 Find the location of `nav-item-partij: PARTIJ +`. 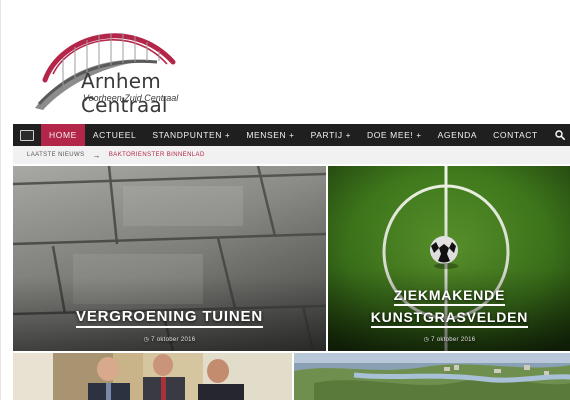

nav-item-partij: PARTIJ + is located at coordinates (331, 135).